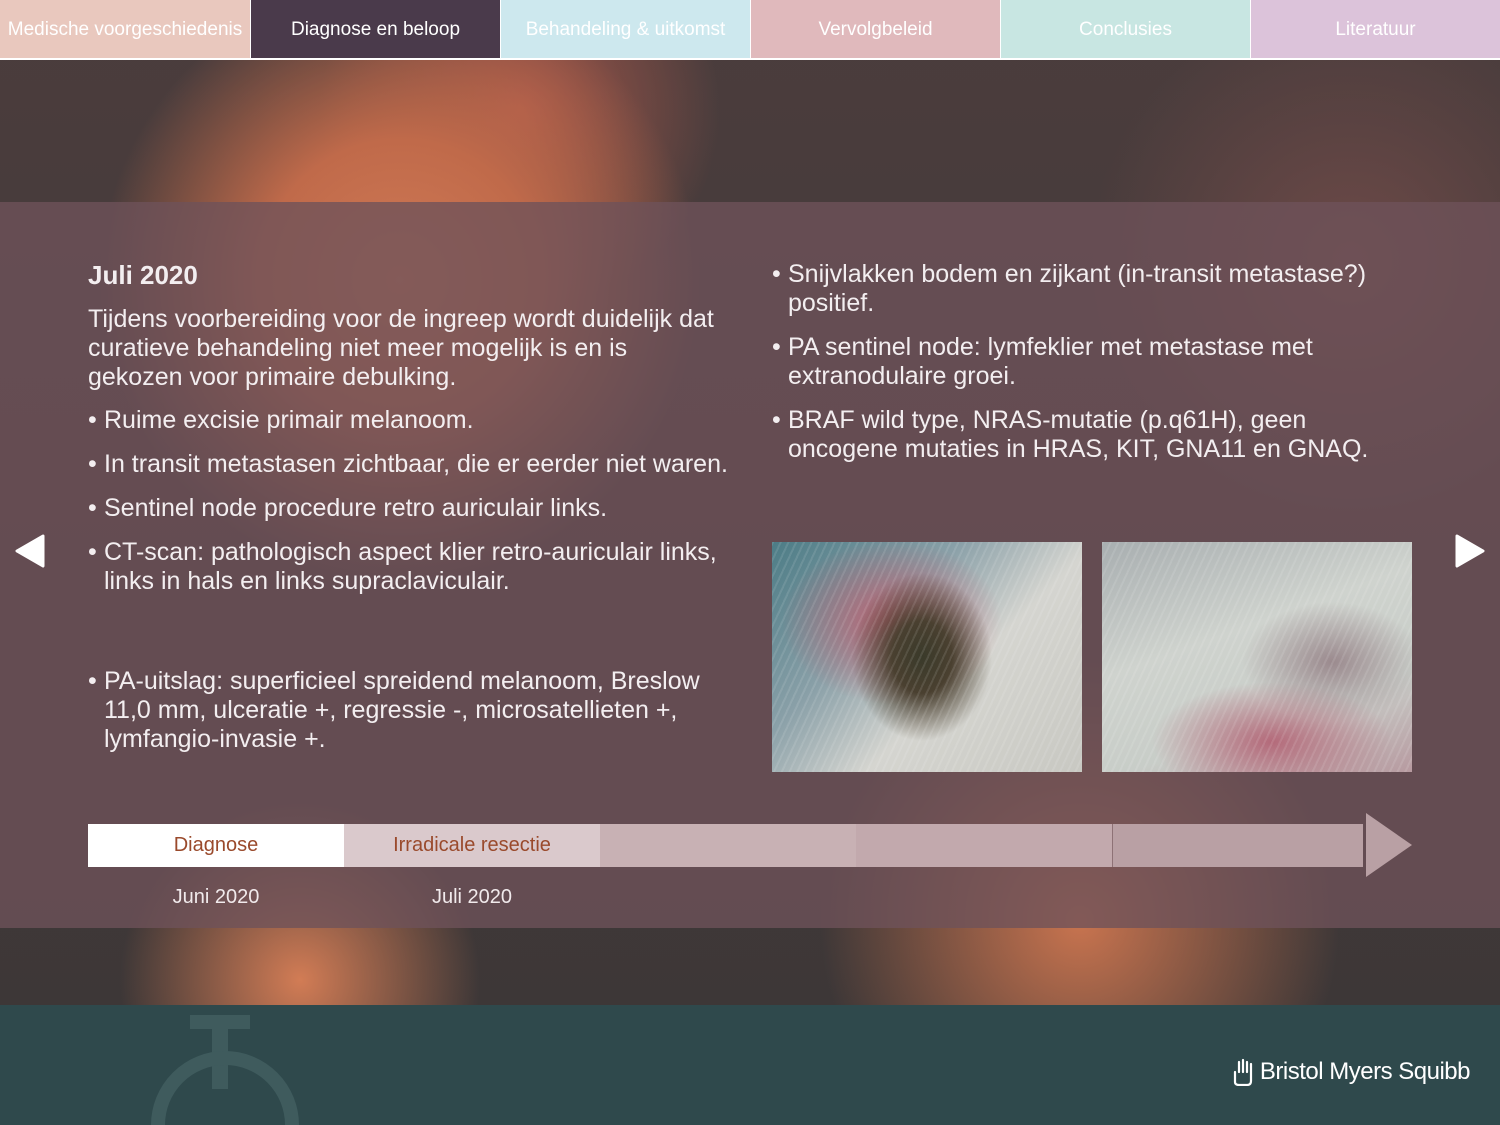 The width and height of the screenshot is (1500, 1125). Describe the element at coordinates (1125, 30) in the screenshot. I see `tab-conclusies: Conclusies` at that location.